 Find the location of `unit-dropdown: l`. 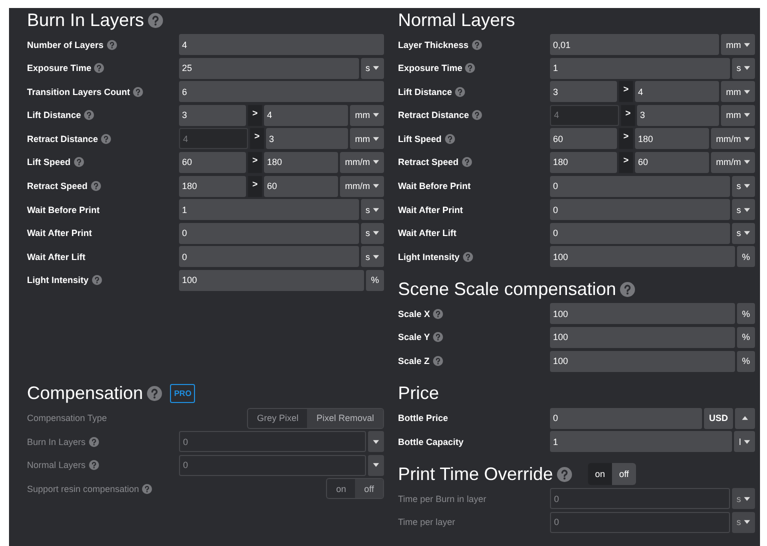

unit-dropdown: l is located at coordinates (744, 441).